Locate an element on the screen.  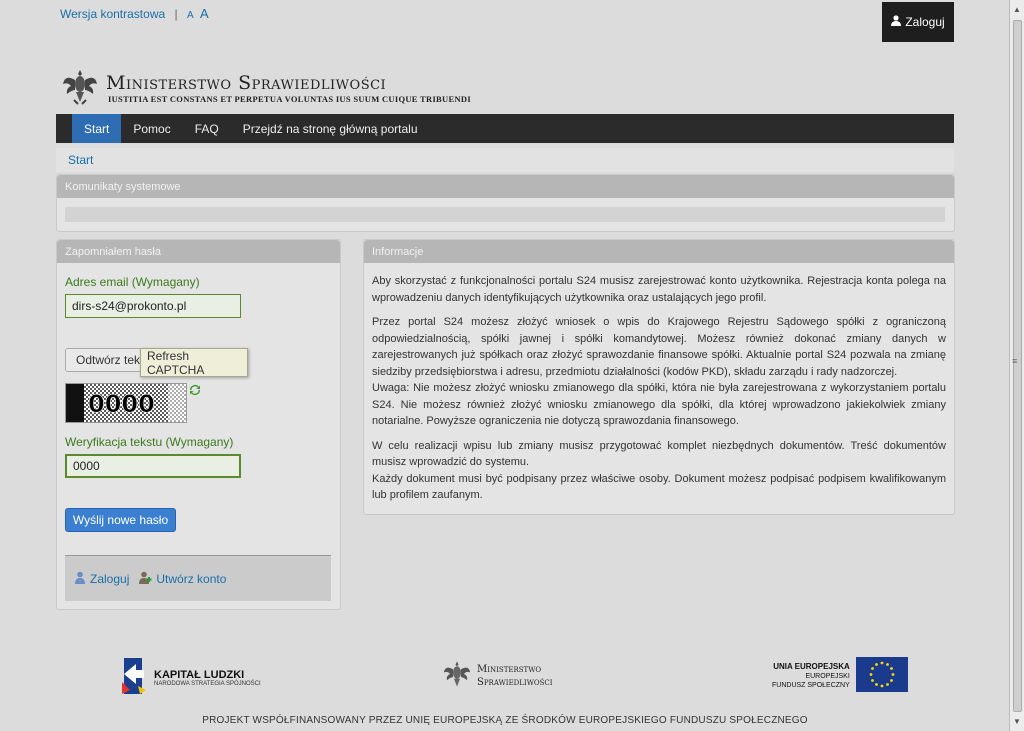
nav-faq: FAQ is located at coordinates (207, 128).